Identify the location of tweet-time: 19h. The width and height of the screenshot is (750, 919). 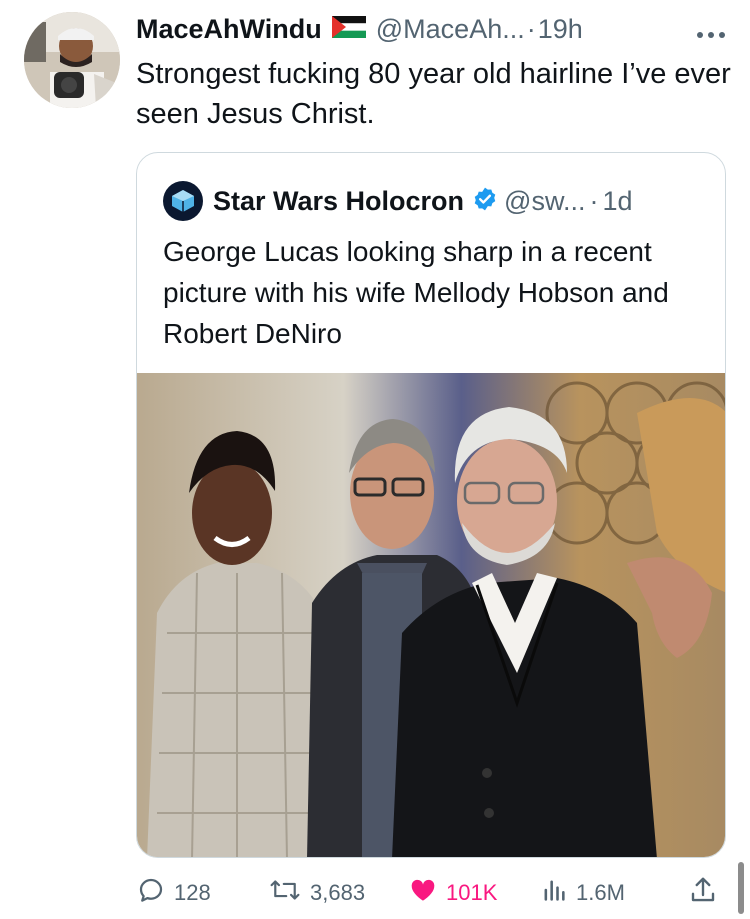
(560, 29).